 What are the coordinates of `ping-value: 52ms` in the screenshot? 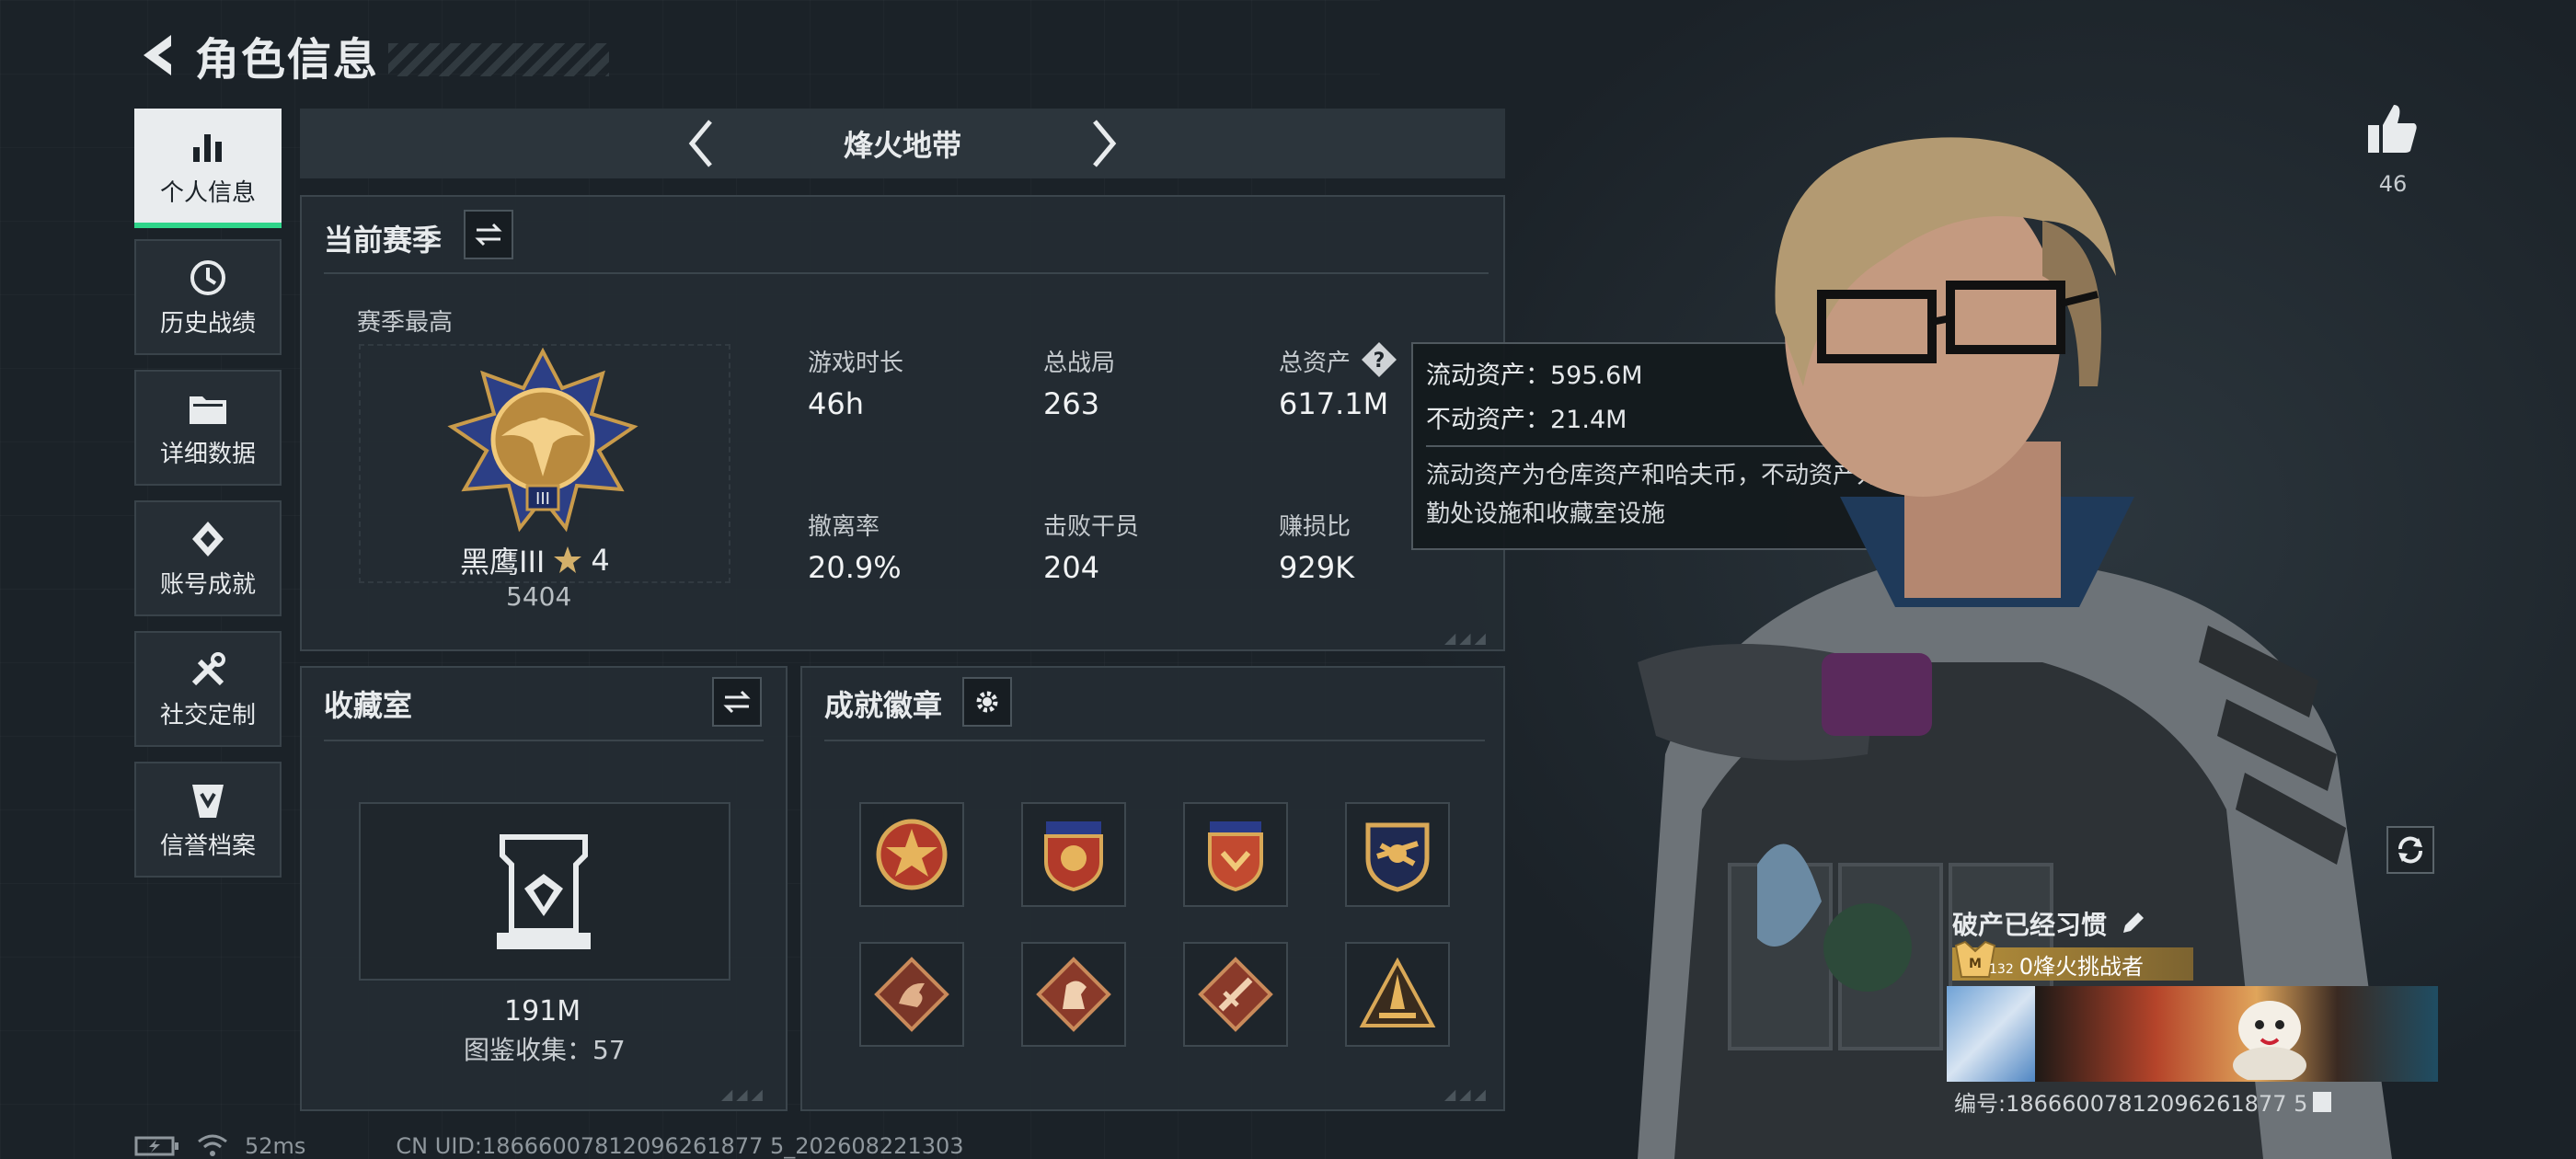 It's located at (275, 1146).